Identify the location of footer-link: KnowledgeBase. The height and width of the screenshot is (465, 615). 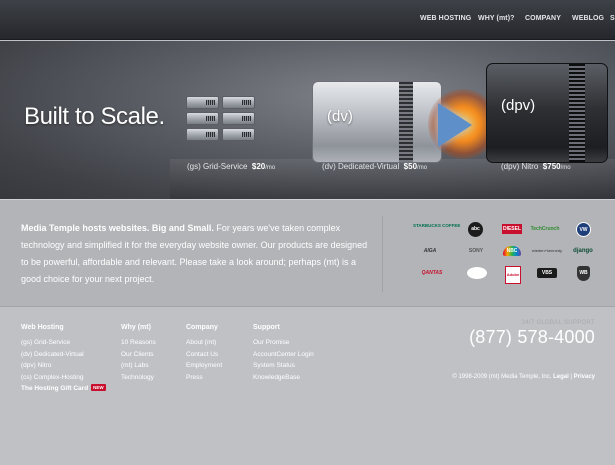
(283, 378).